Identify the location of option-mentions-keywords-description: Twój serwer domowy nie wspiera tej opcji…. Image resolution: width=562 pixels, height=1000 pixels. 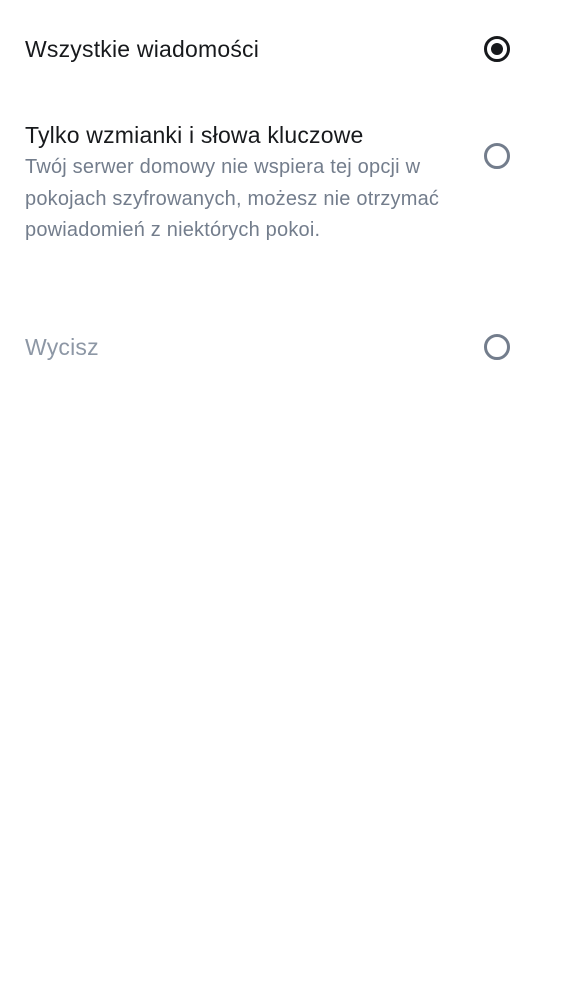
(232, 198).